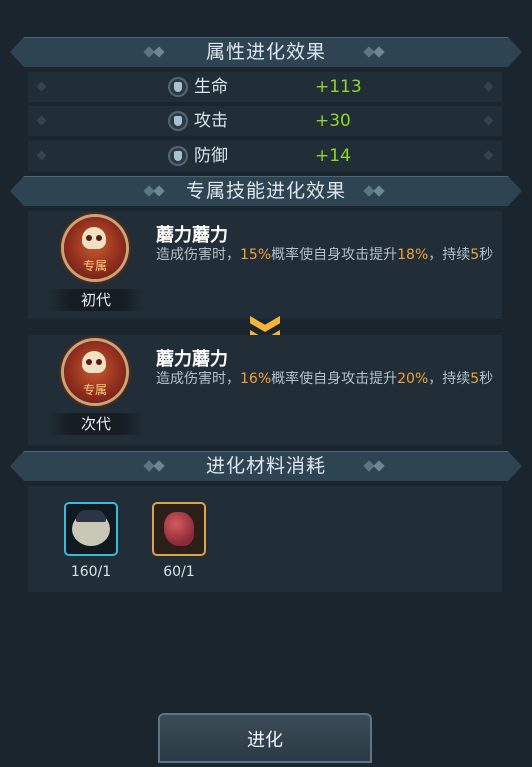 The image size is (532, 767). What do you see at coordinates (96, 300) in the screenshot?
I see `generation-label: 初代` at bounding box center [96, 300].